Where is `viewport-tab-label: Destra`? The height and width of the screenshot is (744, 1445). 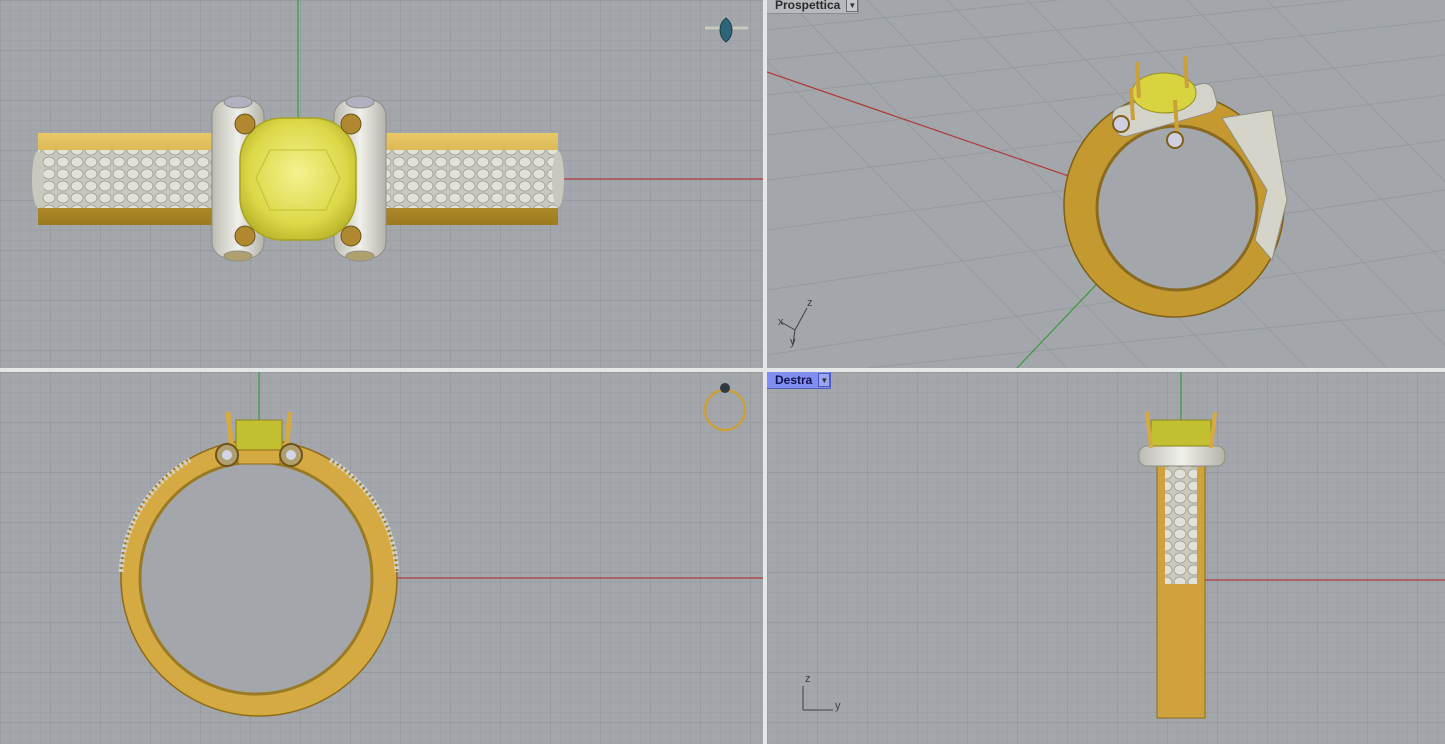
viewport-tab-label: Destra is located at coordinates (792, 380).